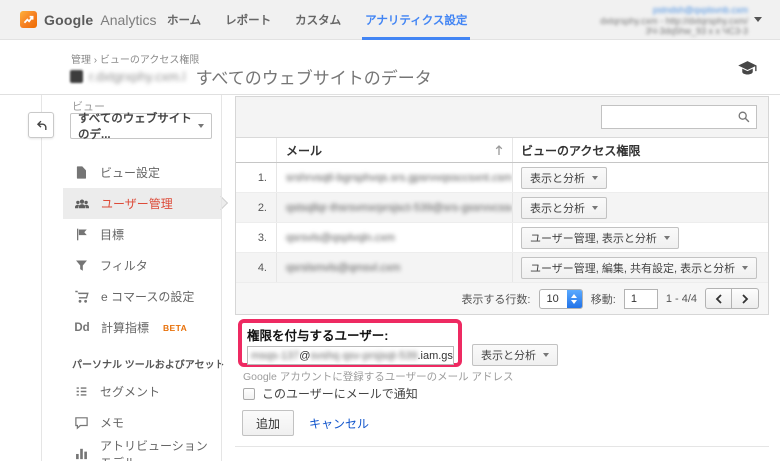 The height and width of the screenshot is (461, 780). What do you see at coordinates (339, 423) in the screenshot?
I see `cancel-link: キャンセル` at bounding box center [339, 423].